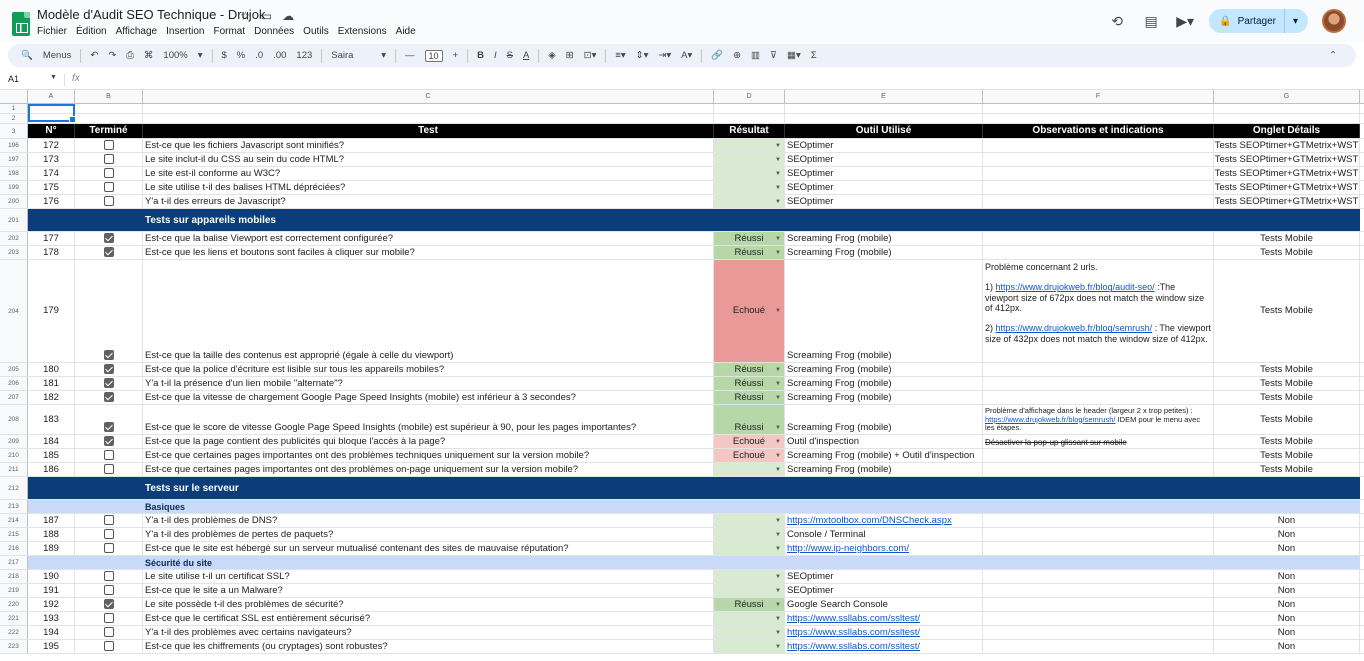 The image size is (1364, 661). I want to click on row-number: 208, so click(14, 419).